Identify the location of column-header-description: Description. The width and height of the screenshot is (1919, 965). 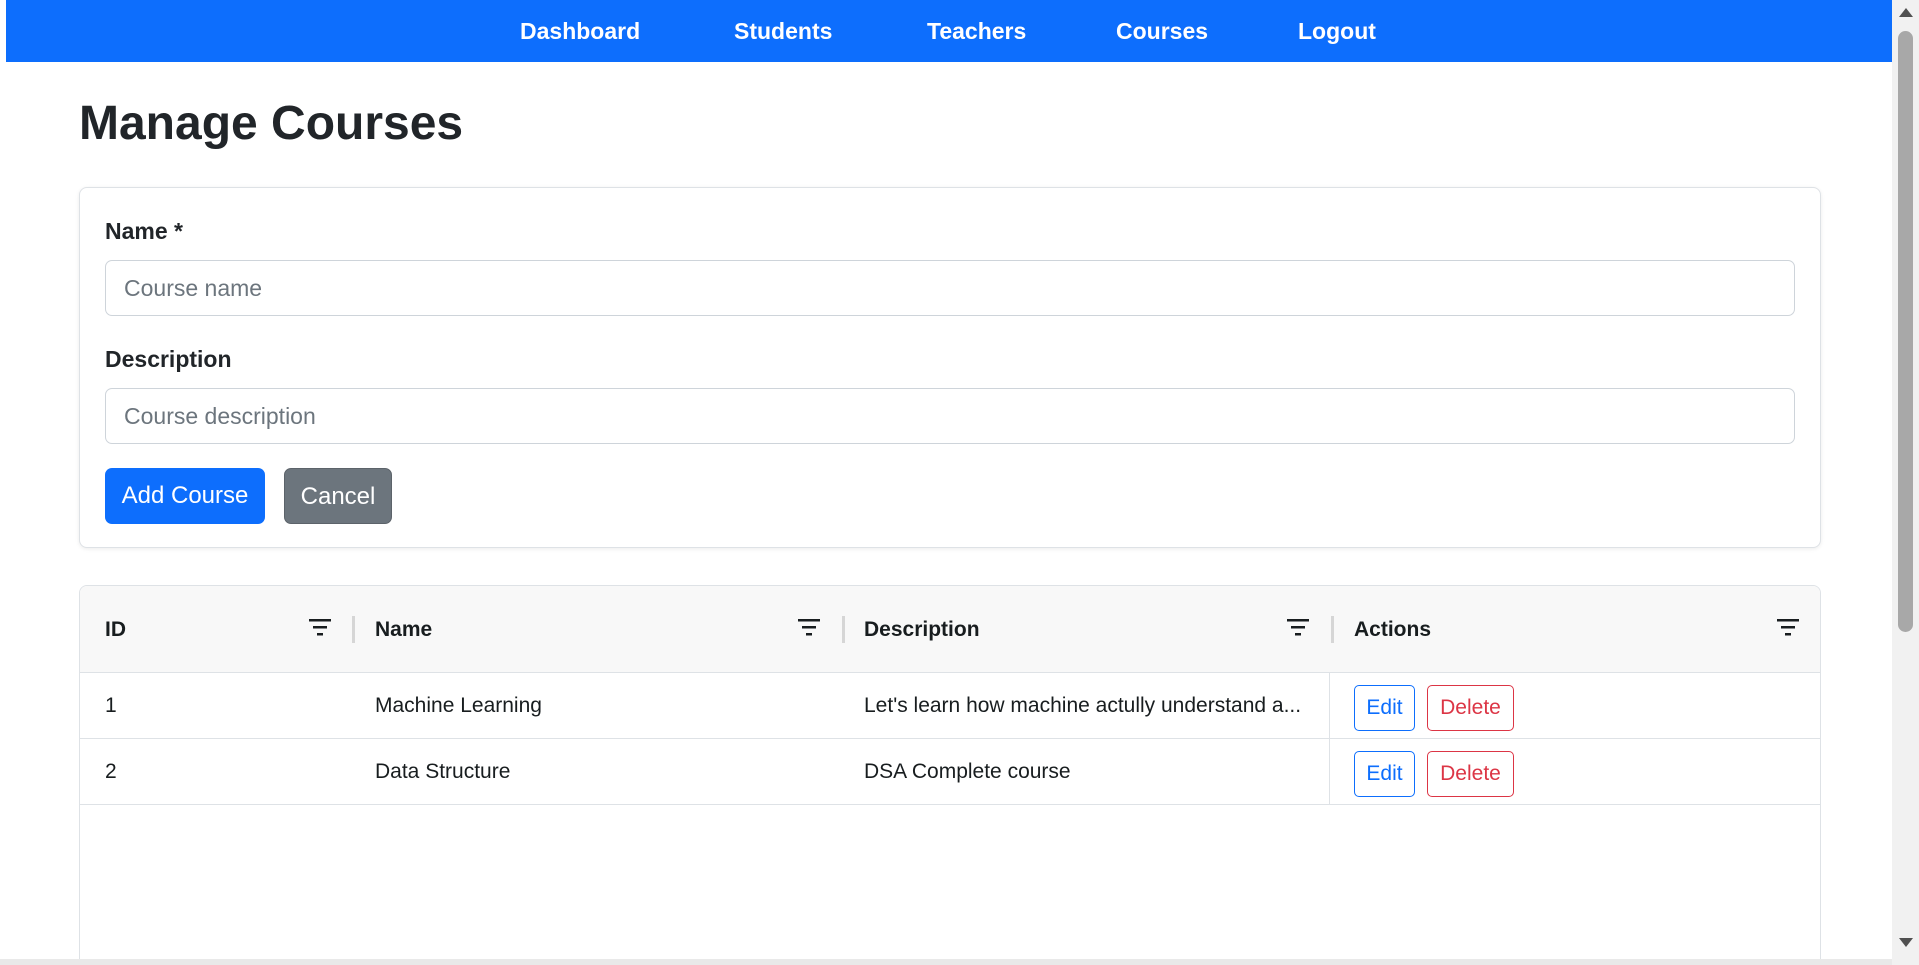
(922, 629).